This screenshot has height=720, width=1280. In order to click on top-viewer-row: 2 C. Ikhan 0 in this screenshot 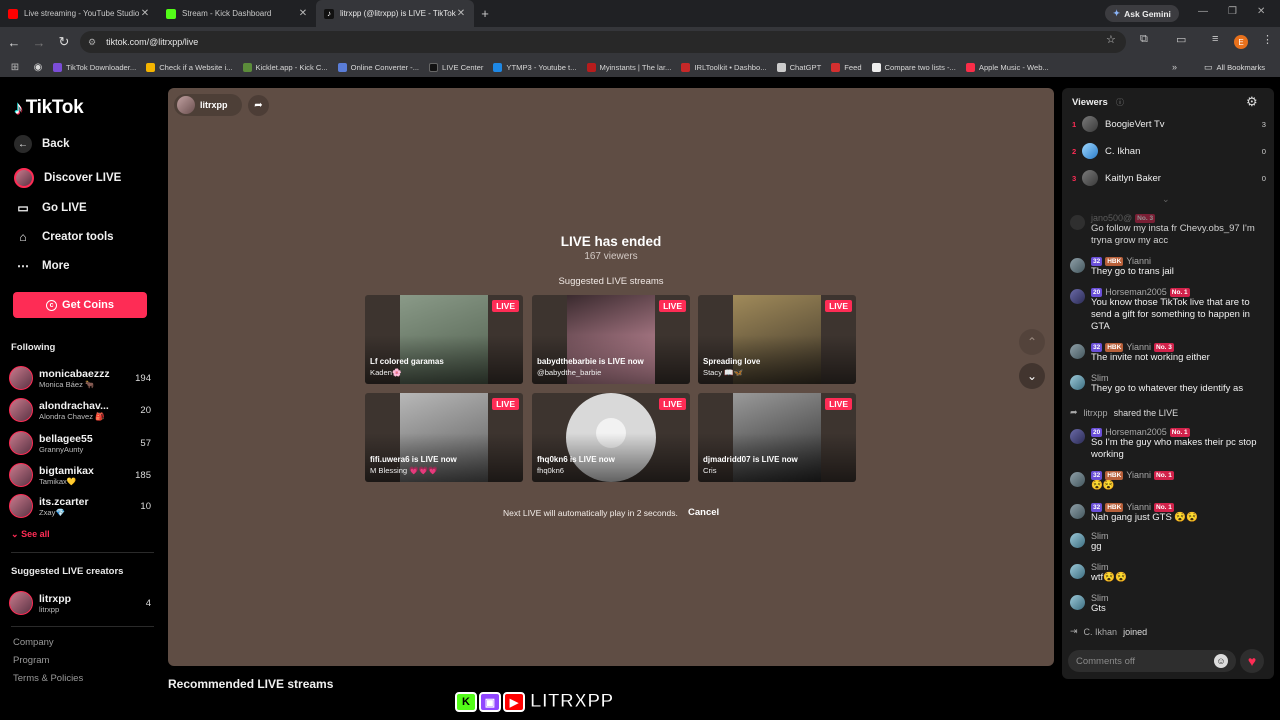, I will do `click(1169, 151)`.